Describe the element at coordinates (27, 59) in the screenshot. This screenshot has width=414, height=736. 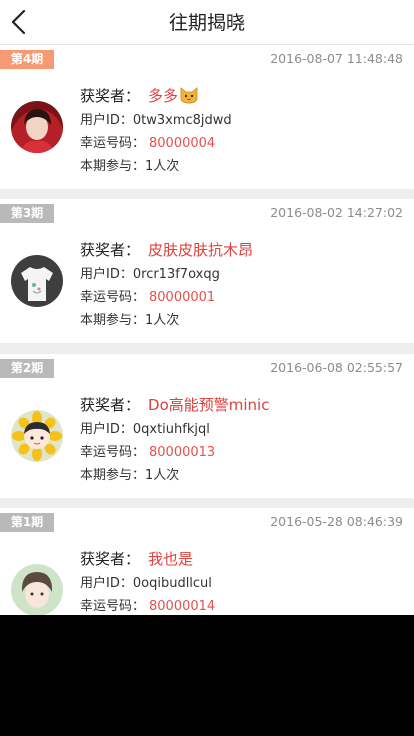
I see `period-tag: 第4期` at that location.